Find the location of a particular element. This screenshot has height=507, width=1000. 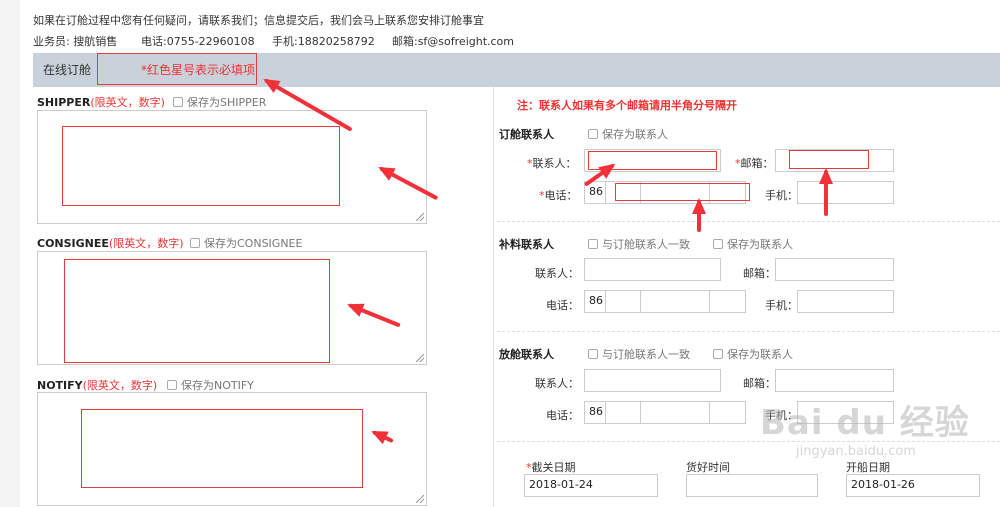

watermark-logo: Bai du 经验 is located at coordinates (865, 423).